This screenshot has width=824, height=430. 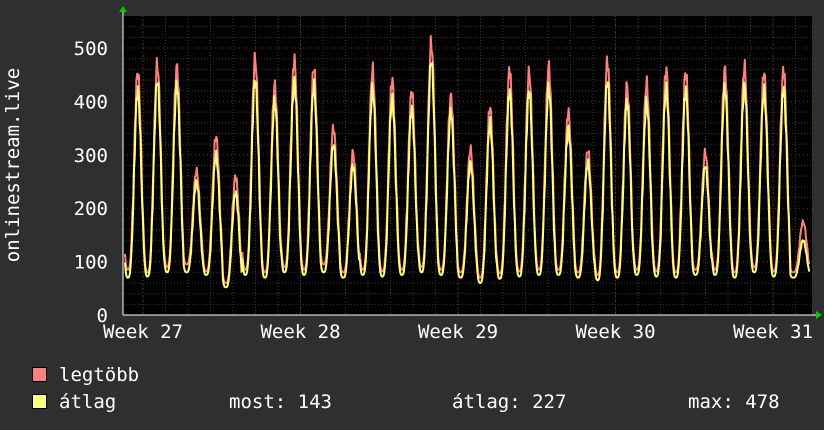 I want to click on stat-avg: átlag: 227, so click(x=509, y=402).